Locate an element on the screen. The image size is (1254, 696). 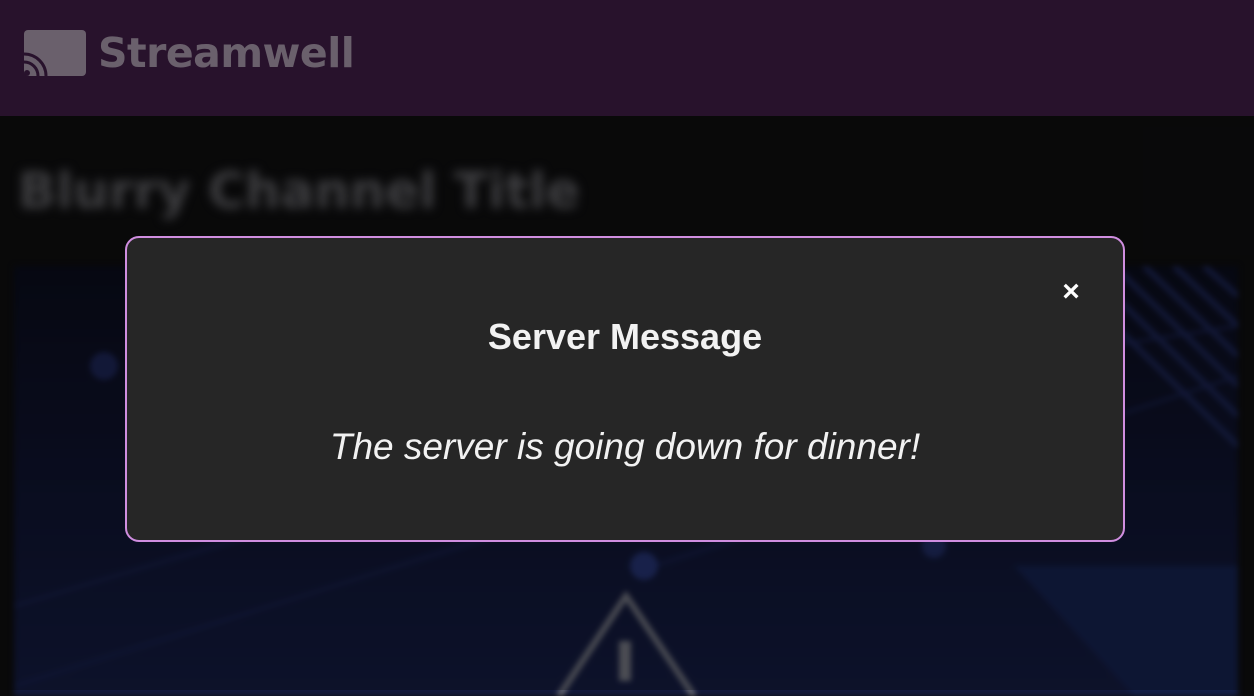
dialog-message: The server is going down for dinner! is located at coordinates (625, 446).